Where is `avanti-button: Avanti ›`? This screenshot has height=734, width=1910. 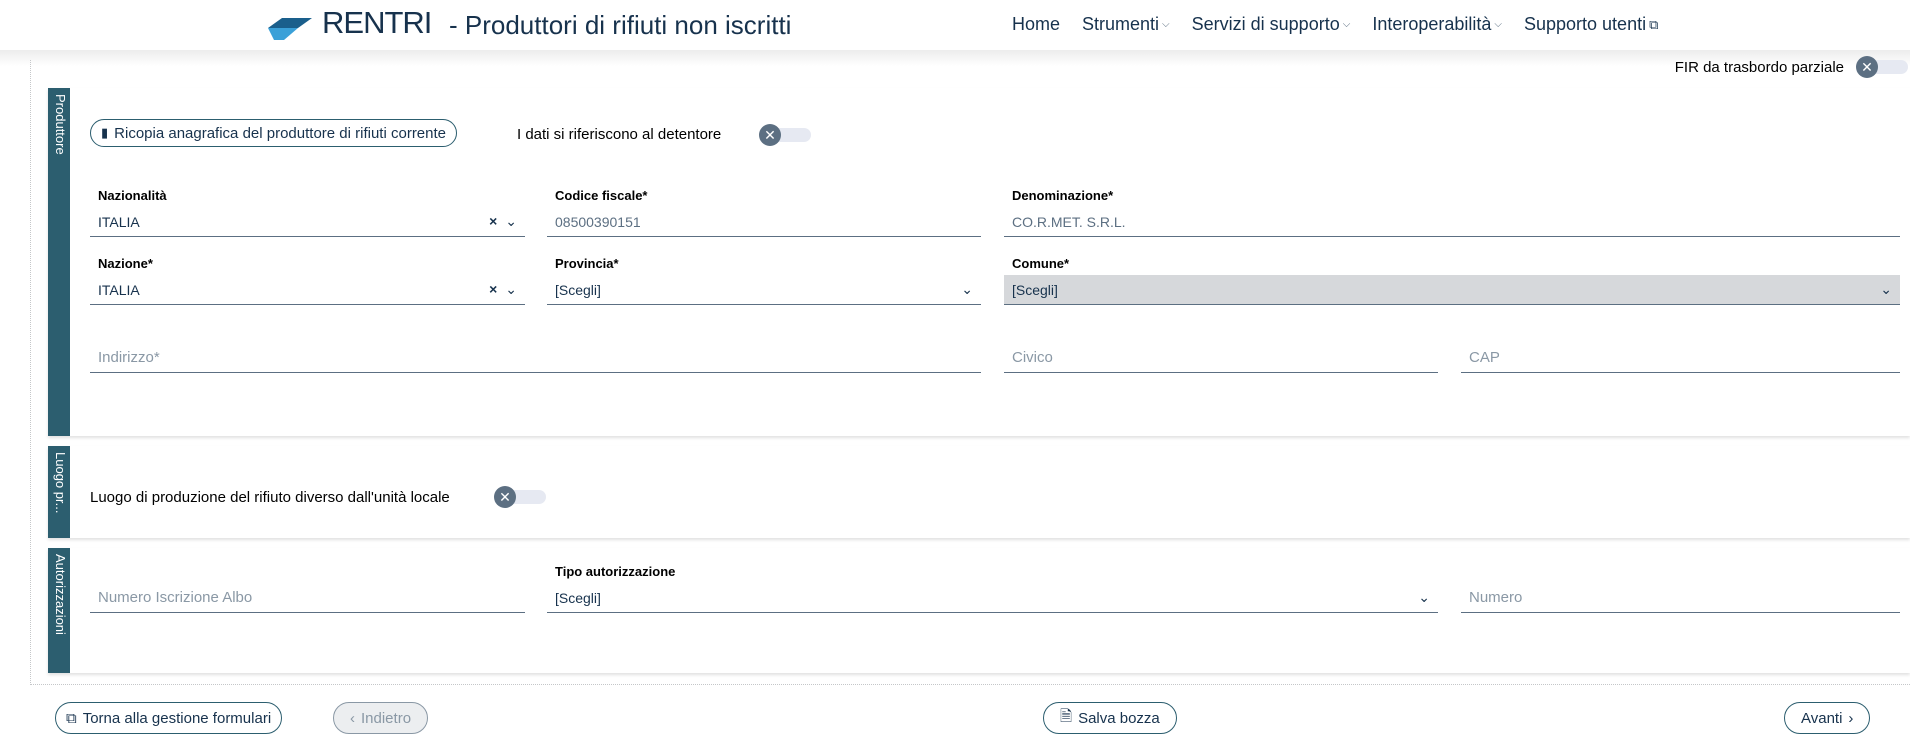 avanti-button: Avanti › is located at coordinates (1827, 718).